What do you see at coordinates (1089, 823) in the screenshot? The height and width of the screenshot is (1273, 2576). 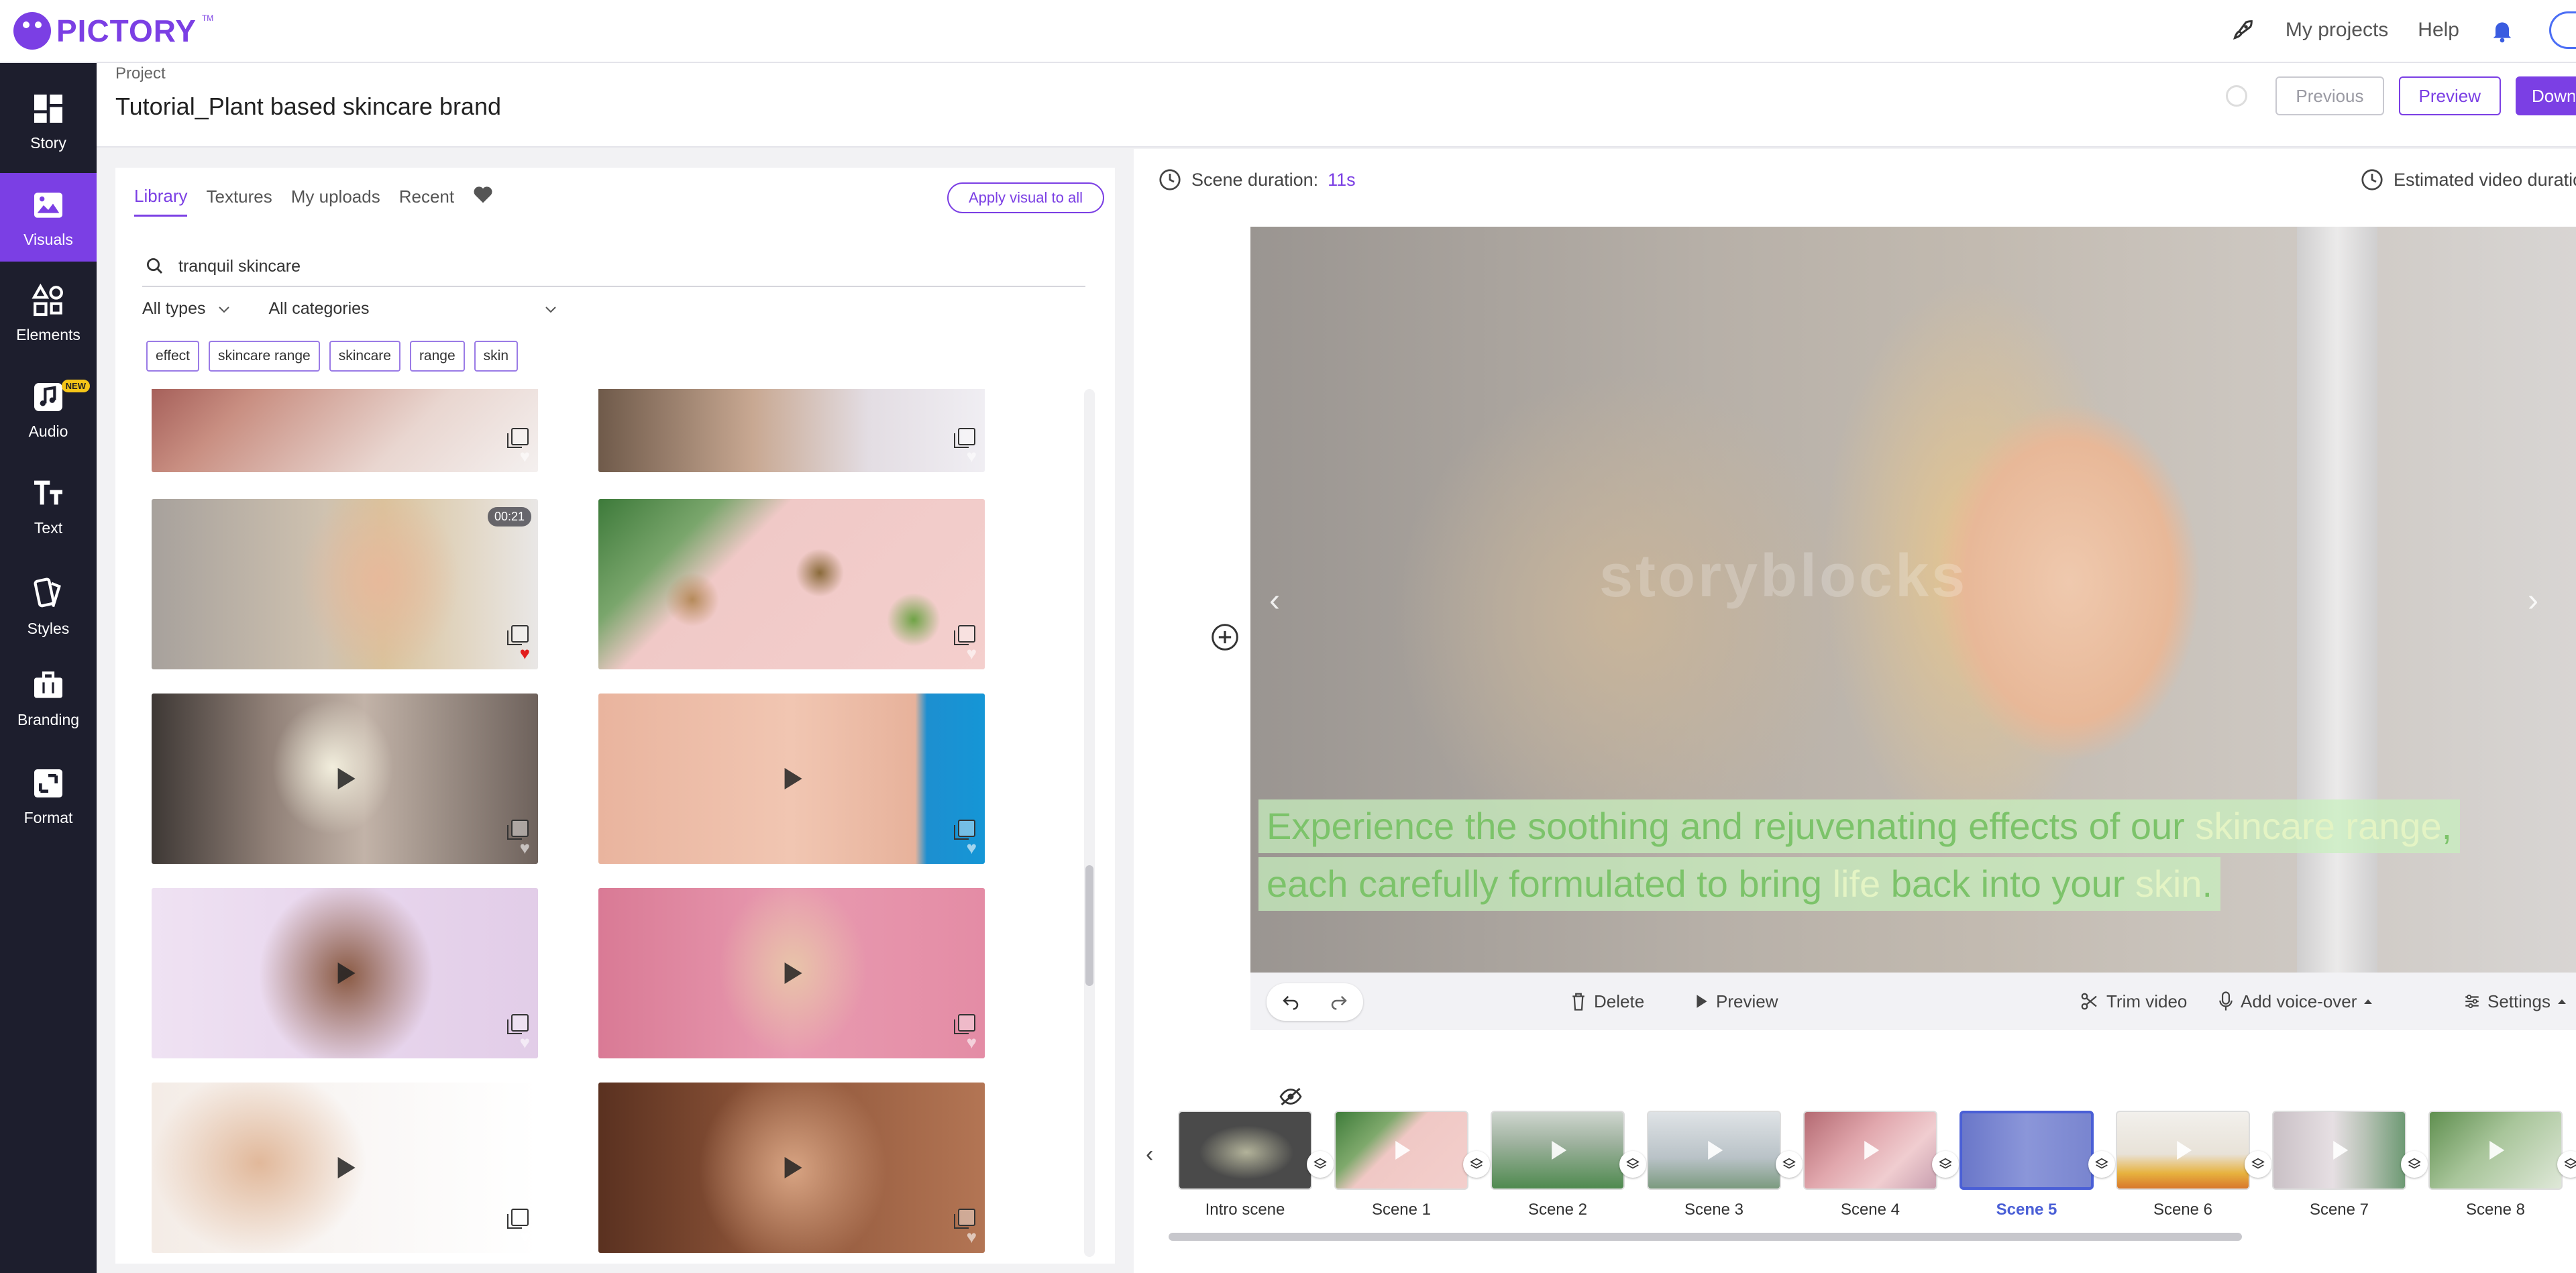 I see `library-scrollbar` at bounding box center [1089, 823].